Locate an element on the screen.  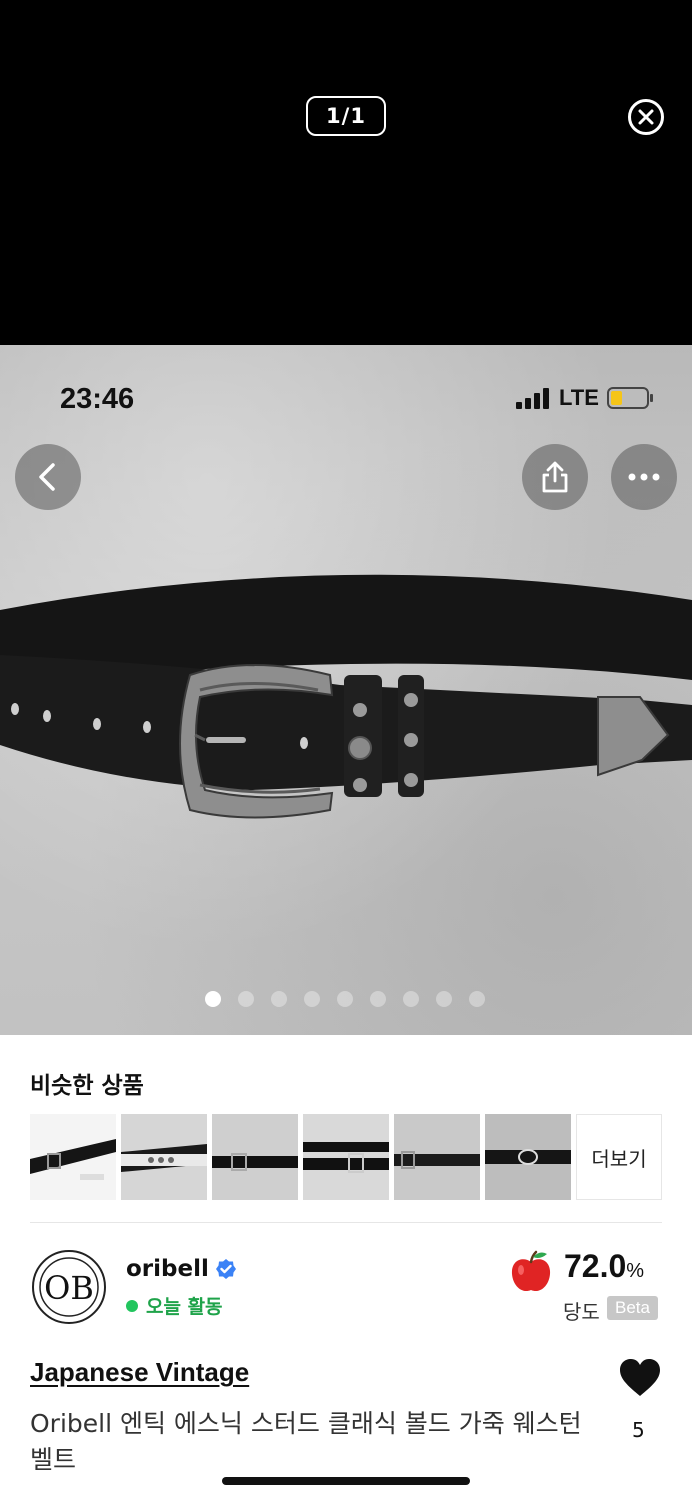
status-time: 23:46 is located at coordinates (97, 399).